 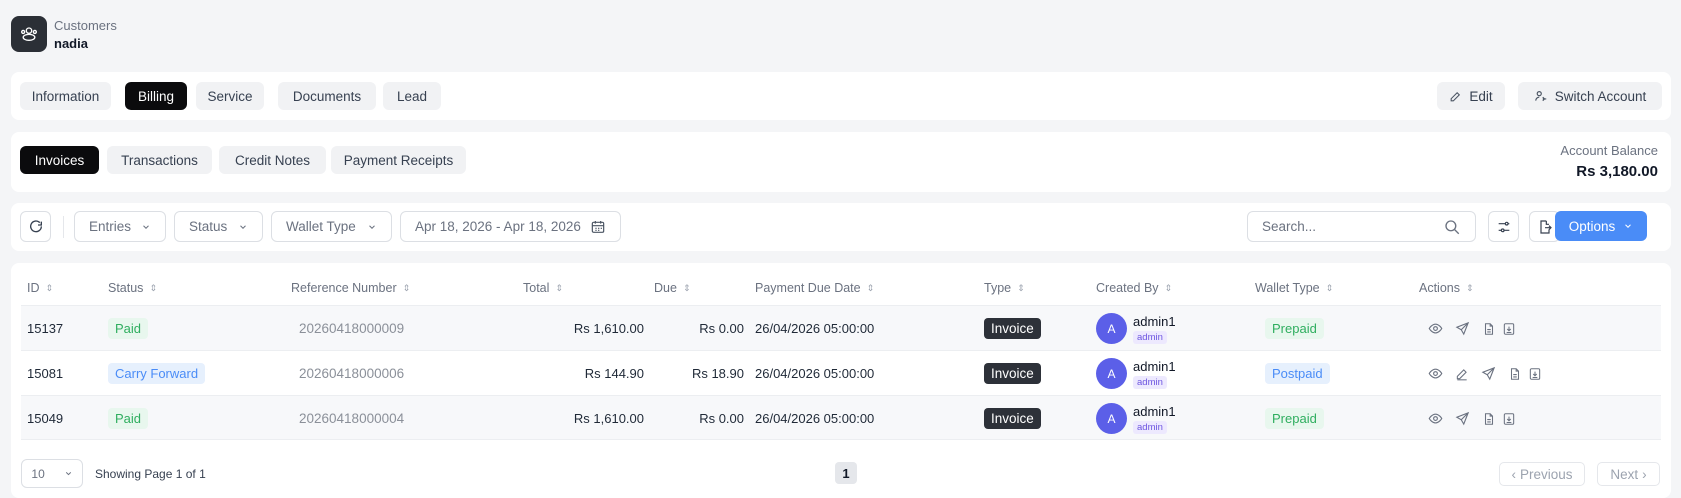 I want to click on cell-reference: 20260418000004, so click(x=351, y=418).